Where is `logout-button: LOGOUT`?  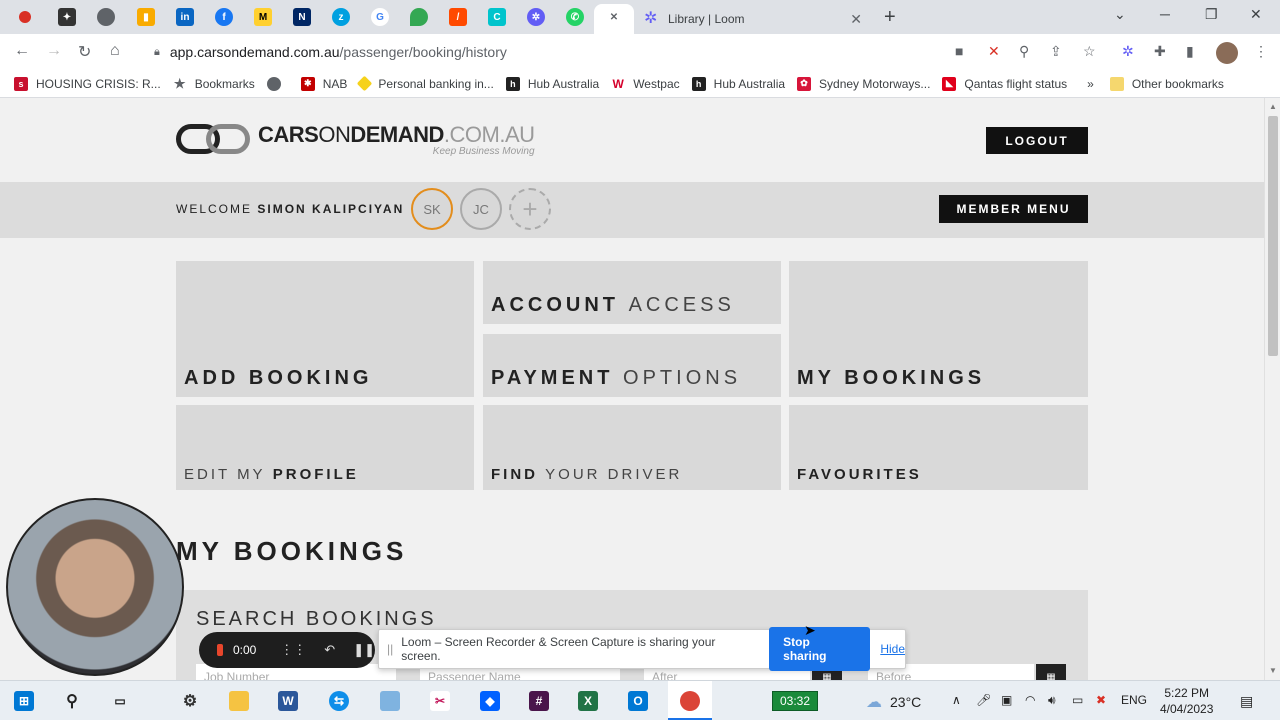 logout-button: LOGOUT is located at coordinates (1037, 140).